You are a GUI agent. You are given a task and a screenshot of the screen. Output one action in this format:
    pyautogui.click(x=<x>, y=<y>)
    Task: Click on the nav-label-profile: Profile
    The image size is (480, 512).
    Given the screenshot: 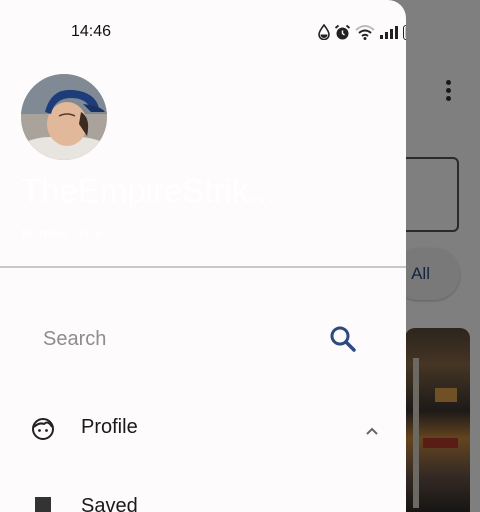 What is the action you would take?
    pyautogui.click(x=109, y=427)
    